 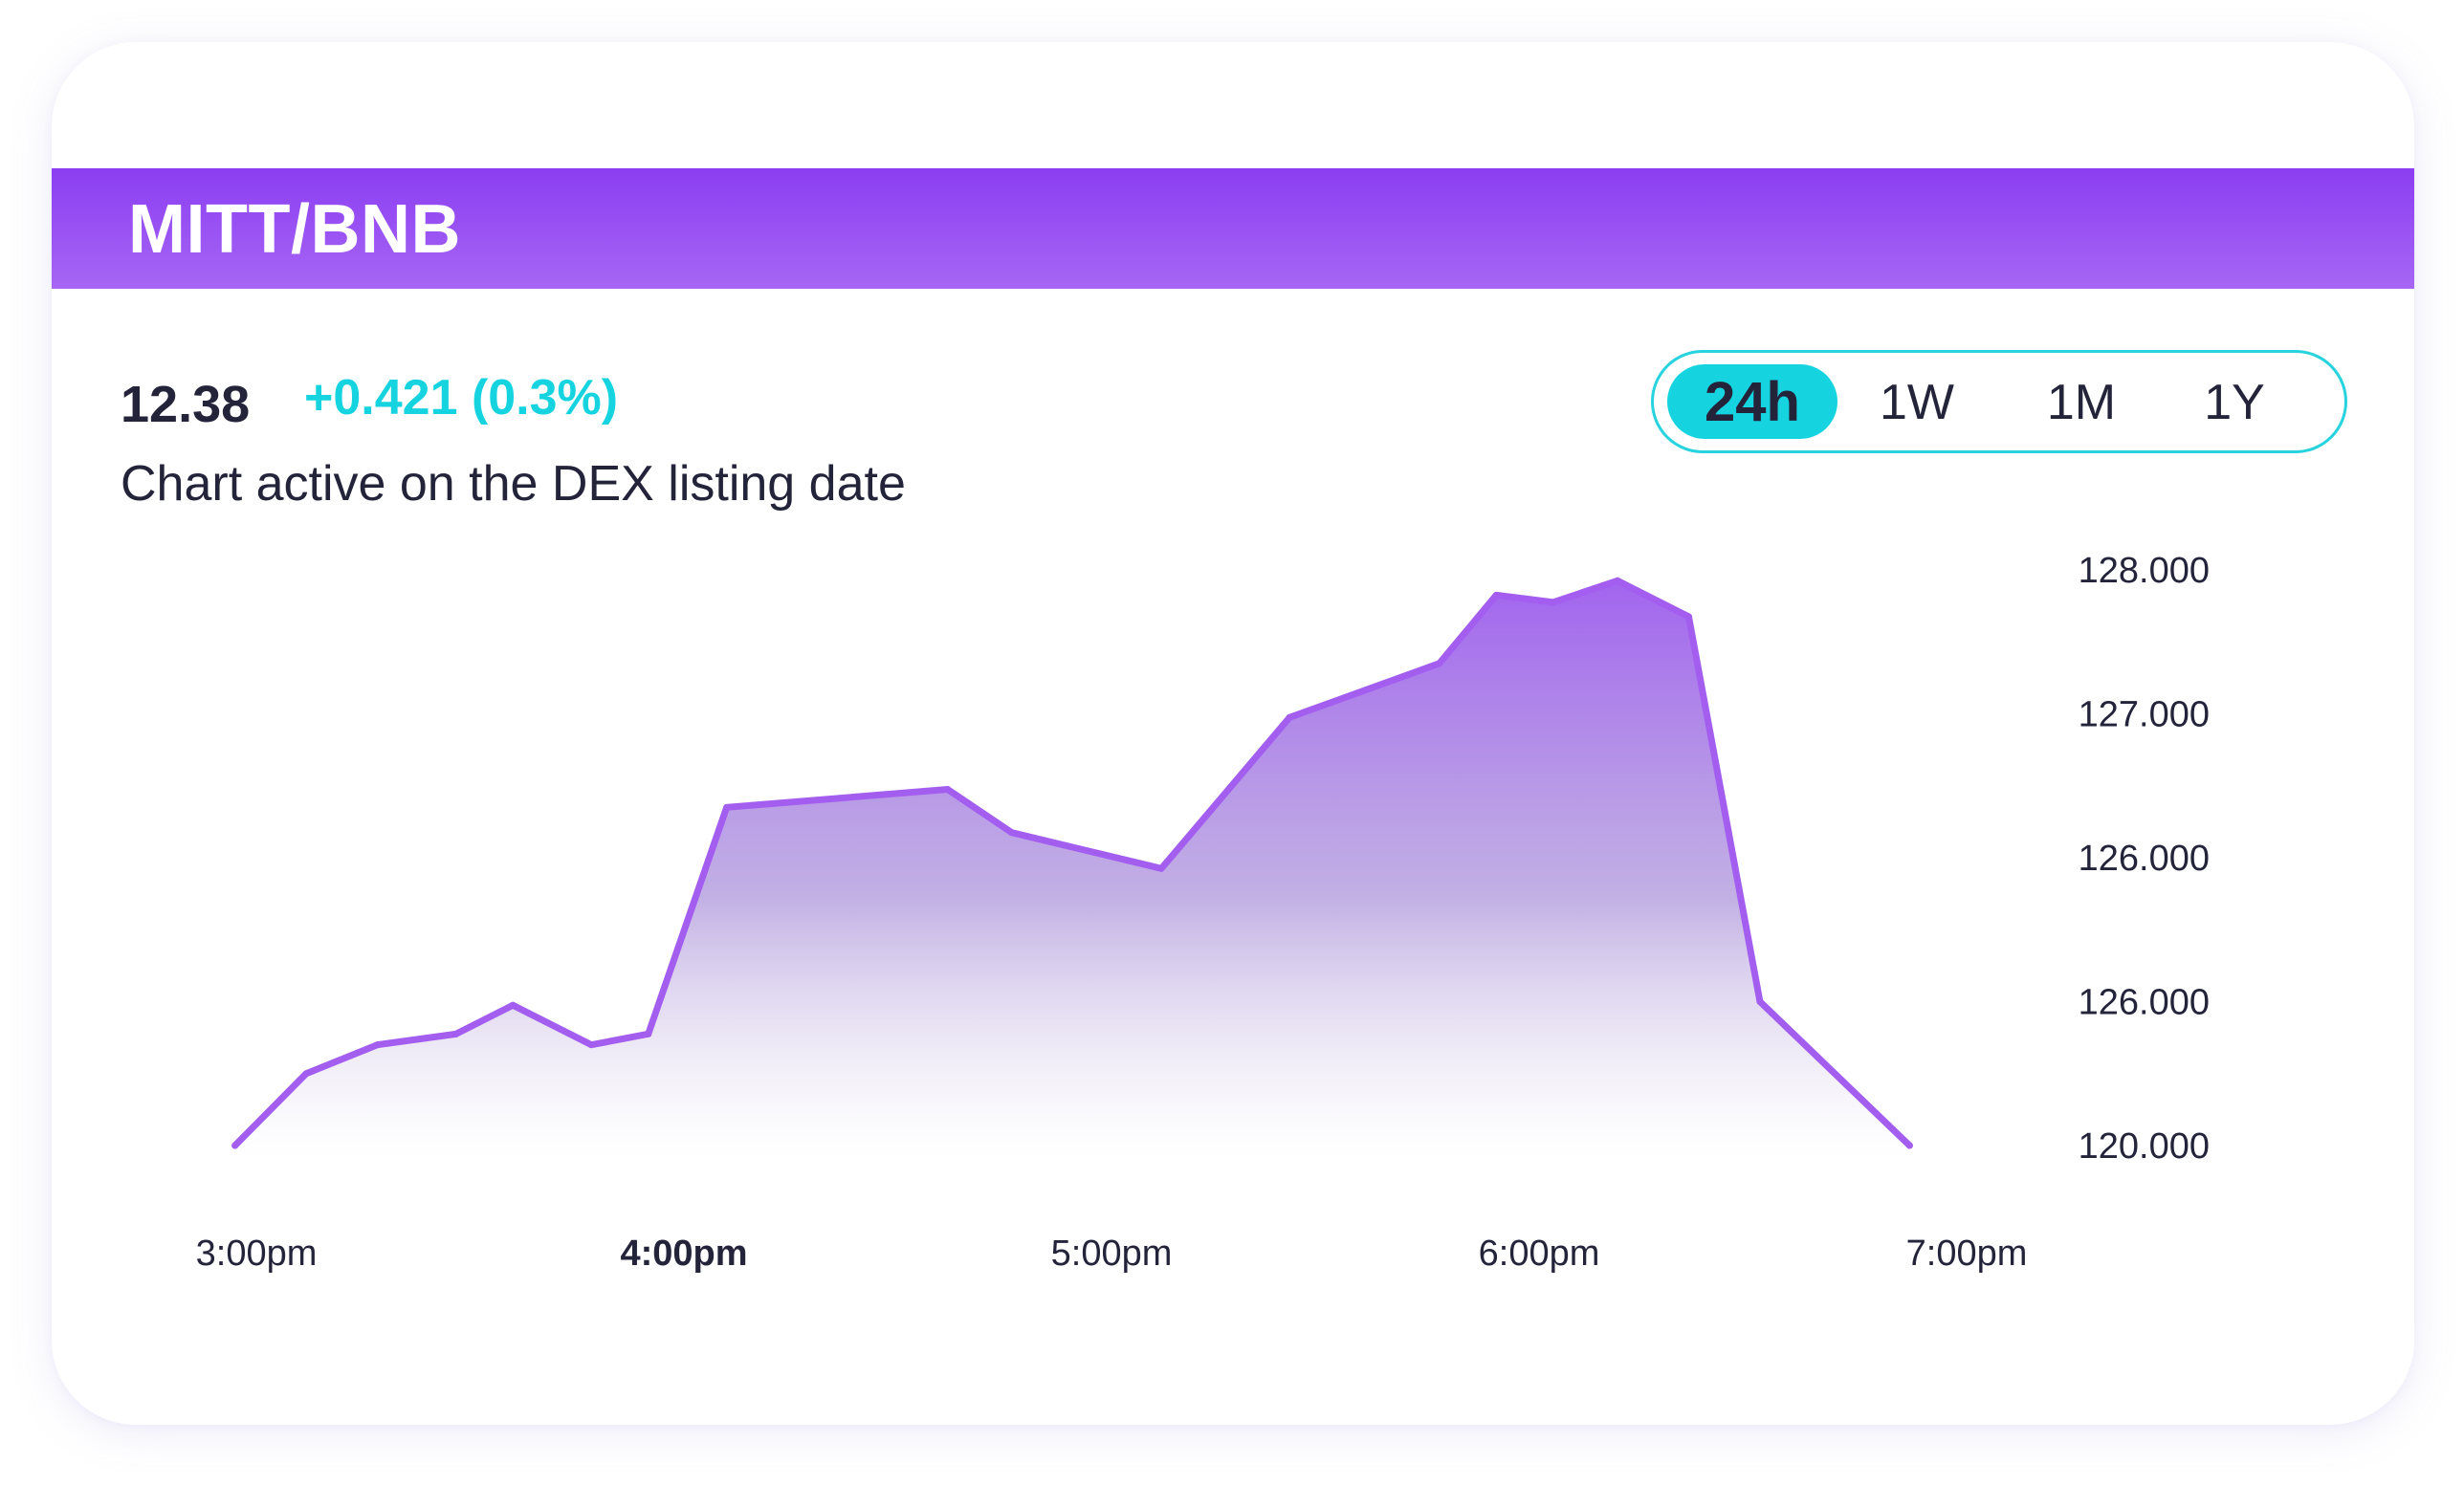 I want to click on x-tick-label: 4:00pm, so click(x=683, y=1254).